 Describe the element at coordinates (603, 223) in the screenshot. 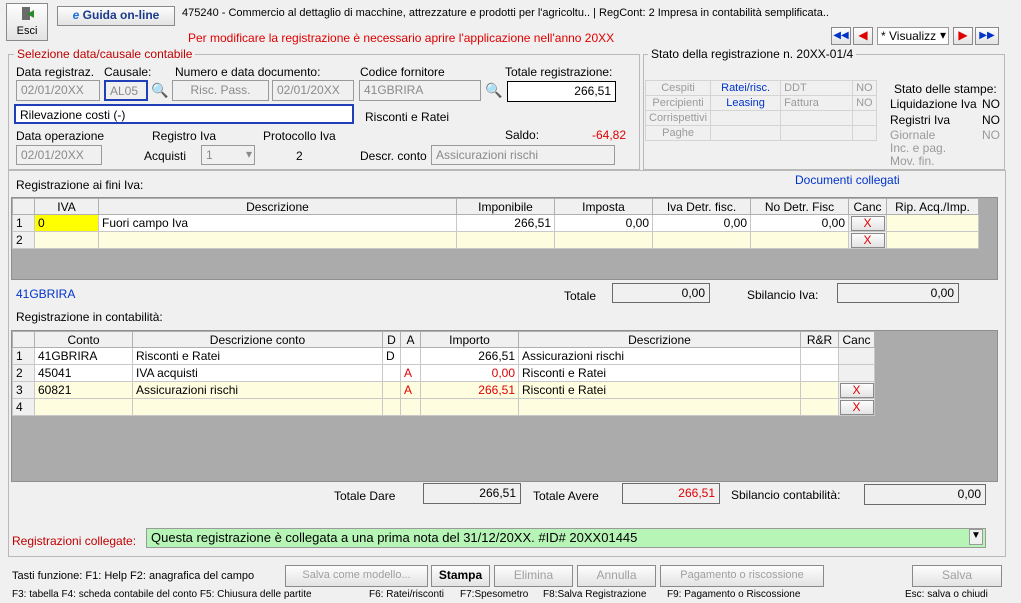

I see `imposta-cell: 0,00` at that location.